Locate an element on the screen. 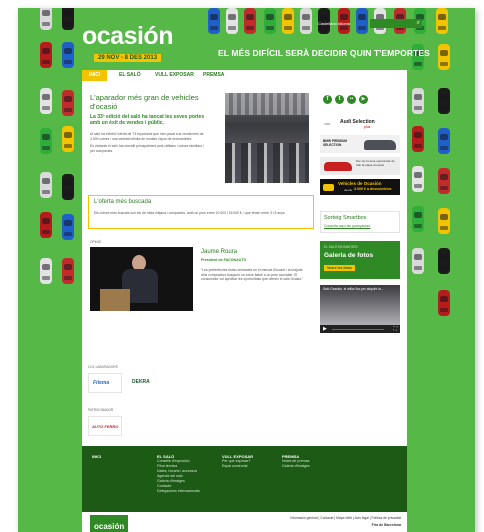  social-icons: f t •• ▶ is located at coordinates (353, 100).